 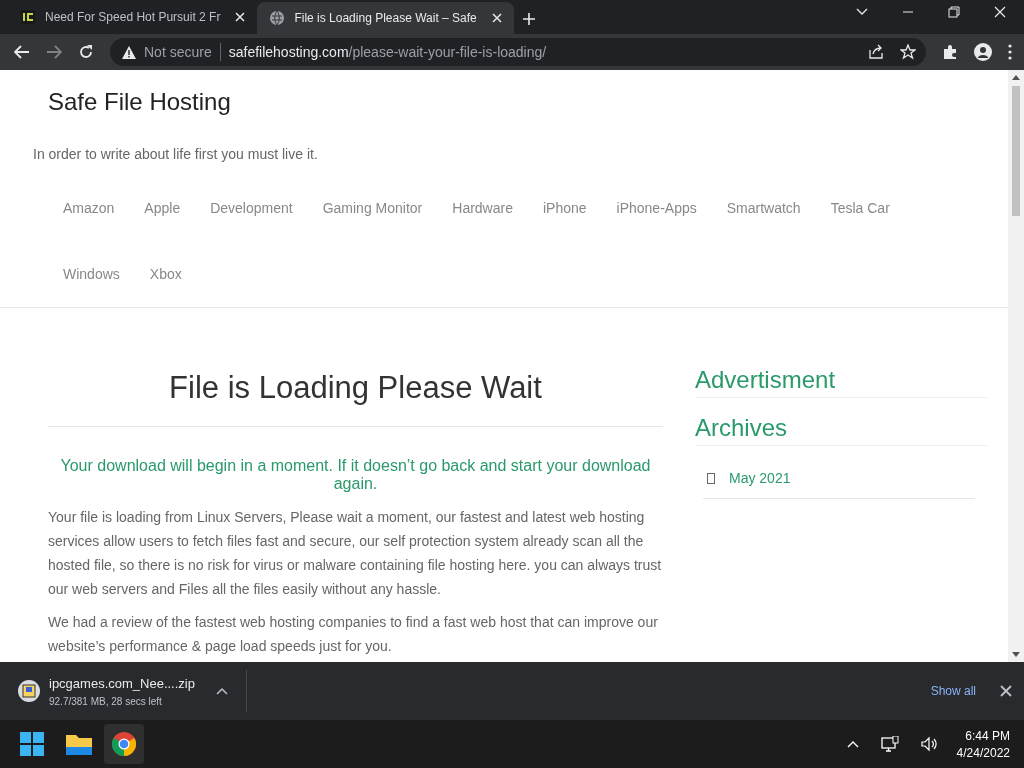 I want to click on download-status: 92.7/381 MB, 28 secs left, so click(x=106, y=701).